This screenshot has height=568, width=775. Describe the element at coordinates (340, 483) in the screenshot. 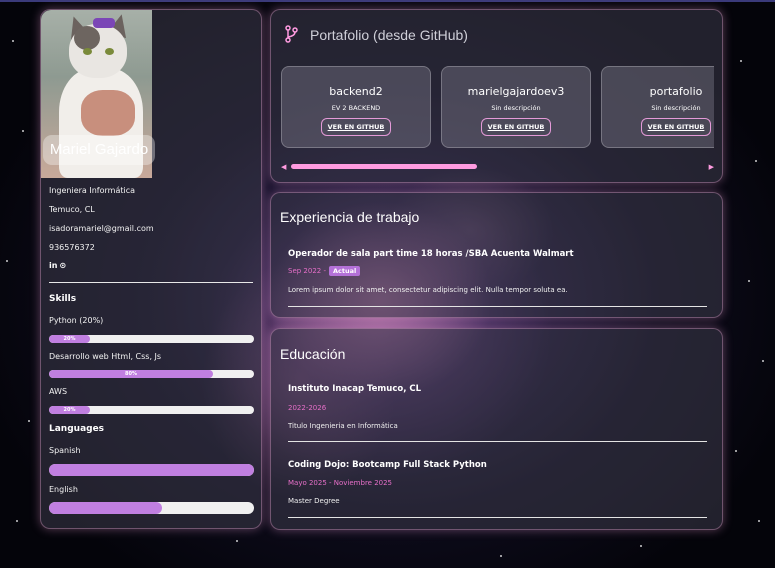

I see `school-date: Mayo 2025 - Noviembre 2025` at that location.